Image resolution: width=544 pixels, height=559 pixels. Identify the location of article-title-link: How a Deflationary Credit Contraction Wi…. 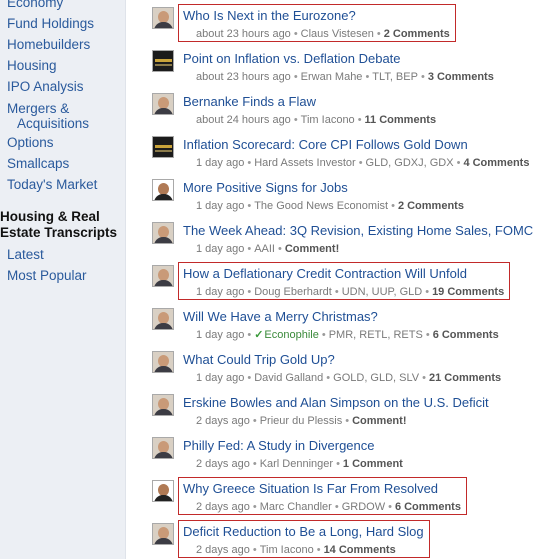
(325, 274).